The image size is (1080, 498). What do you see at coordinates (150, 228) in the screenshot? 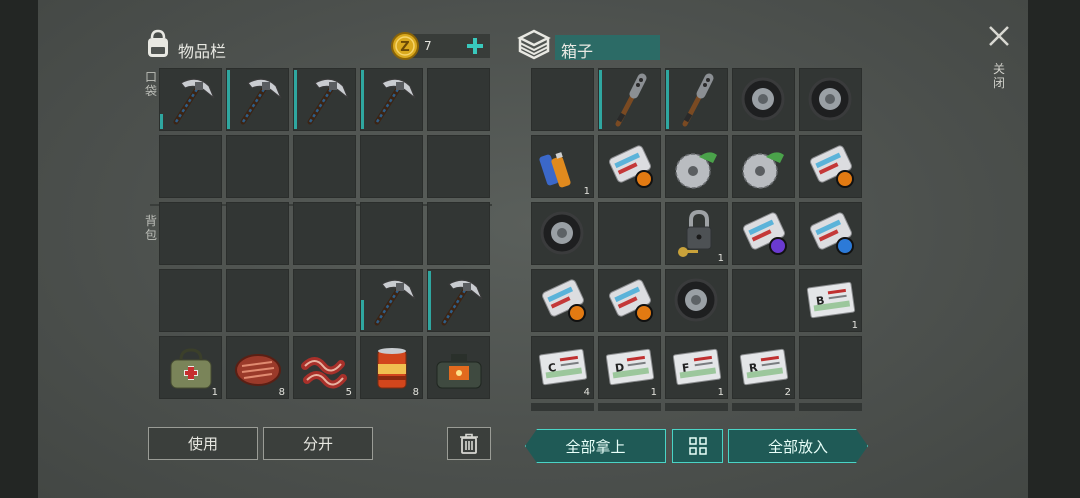
I see `backpack-label: 背包` at bounding box center [150, 228].